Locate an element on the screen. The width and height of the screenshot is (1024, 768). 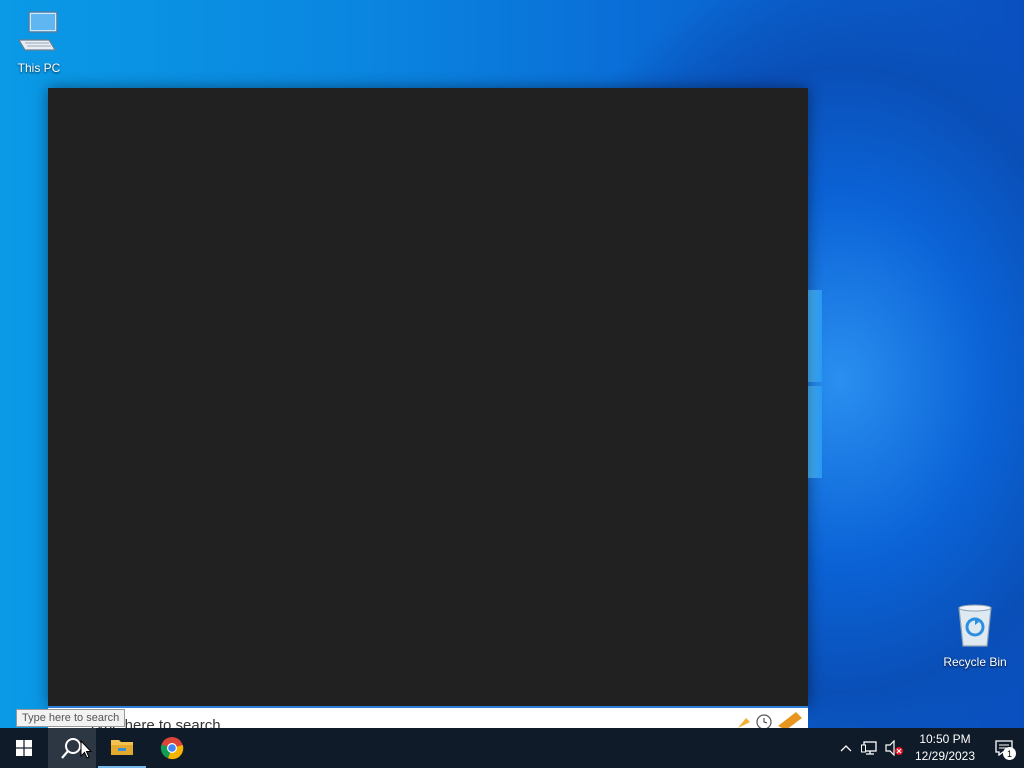
windows-logo-icon is located at coordinates (24, 748).